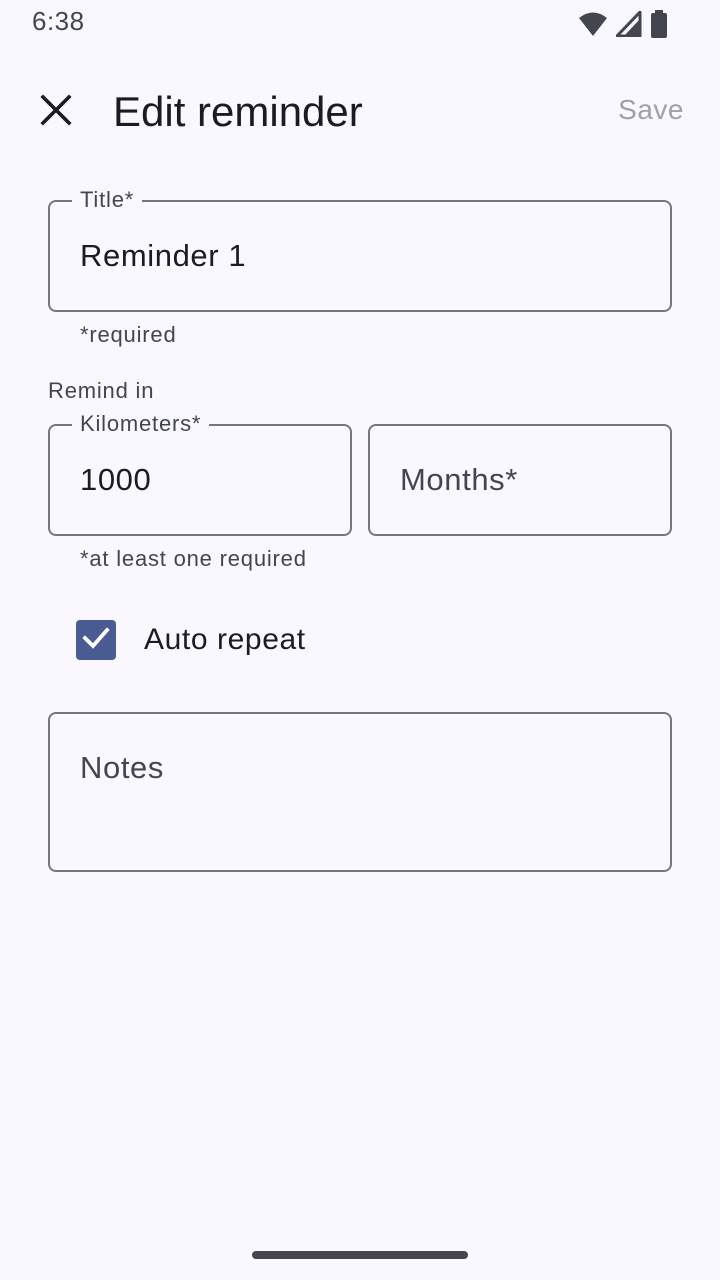 This screenshot has width=720, height=1280. I want to click on top-app-bar: Edit reminder Save, so click(360, 112).